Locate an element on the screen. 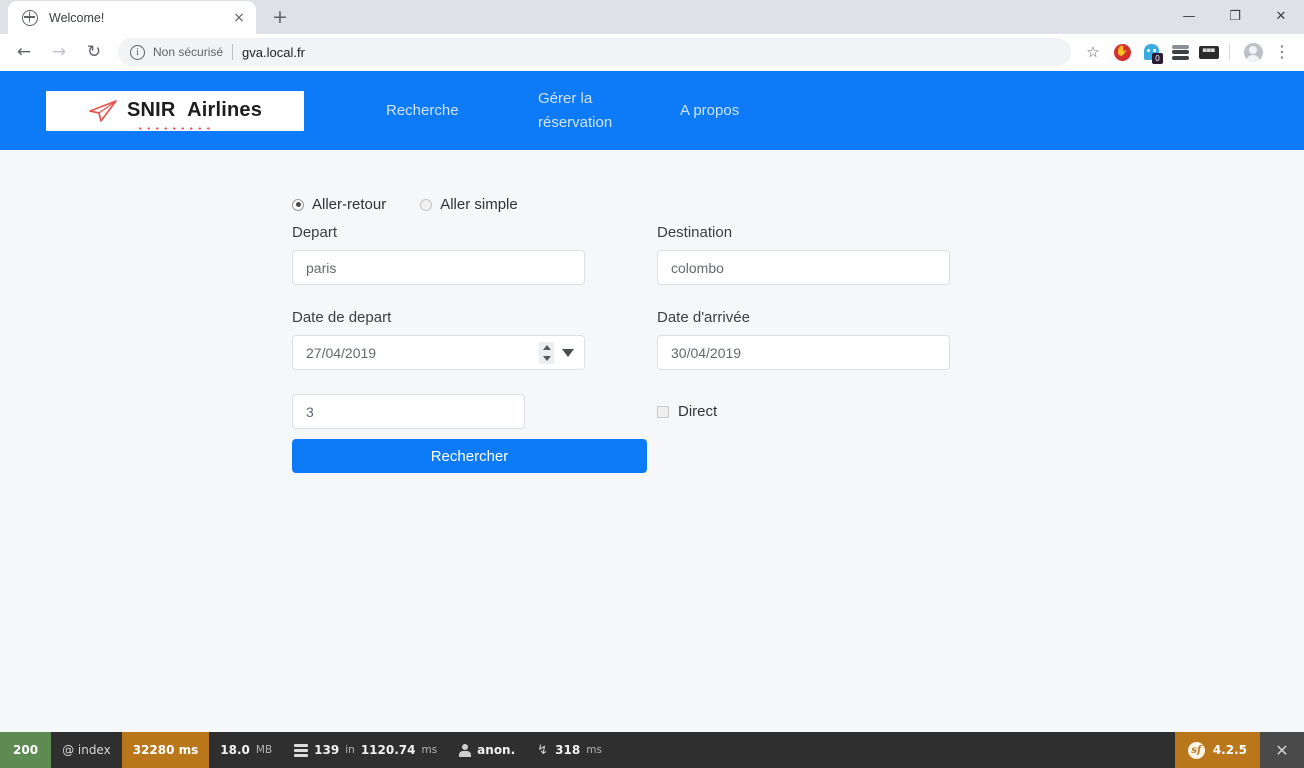 The width and height of the screenshot is (1304, 768). radio-option-aller-retour: Aller-retour is located at coordinates (339, 204).